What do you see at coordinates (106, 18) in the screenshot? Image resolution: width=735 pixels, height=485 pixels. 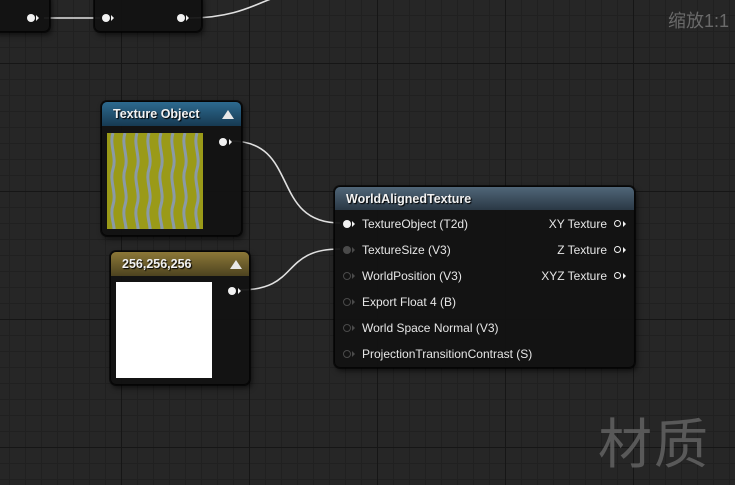 I see `input-pin` at bounding box center [106, 18].